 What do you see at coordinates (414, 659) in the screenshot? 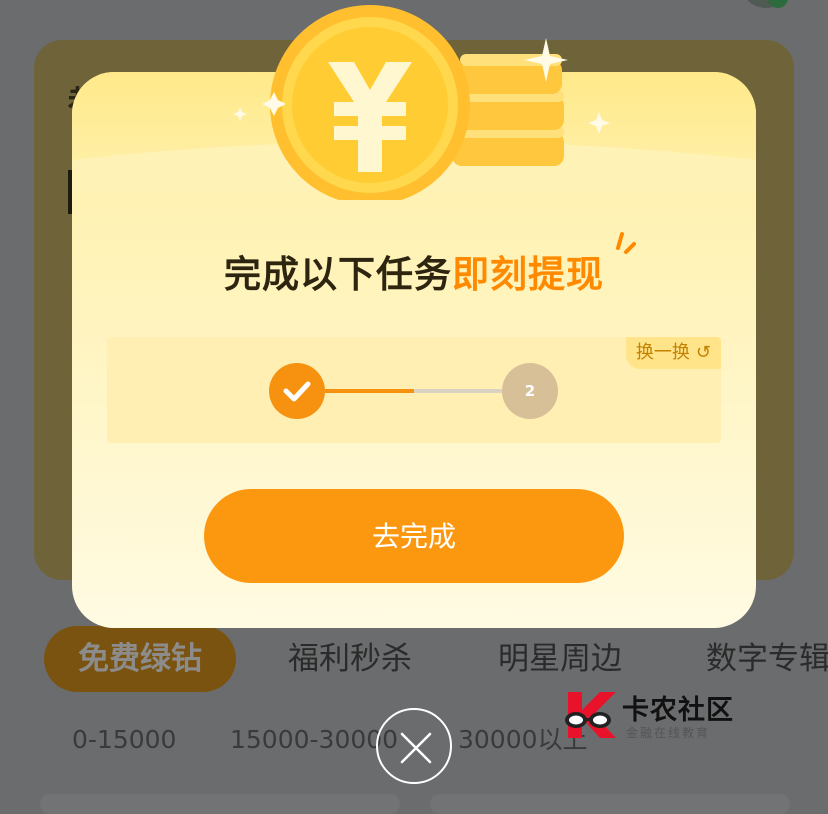
I see `category-tabs: 免费绿钻 福利秒杀 明星周边 数字专辑` at bounding box center [414, 659].